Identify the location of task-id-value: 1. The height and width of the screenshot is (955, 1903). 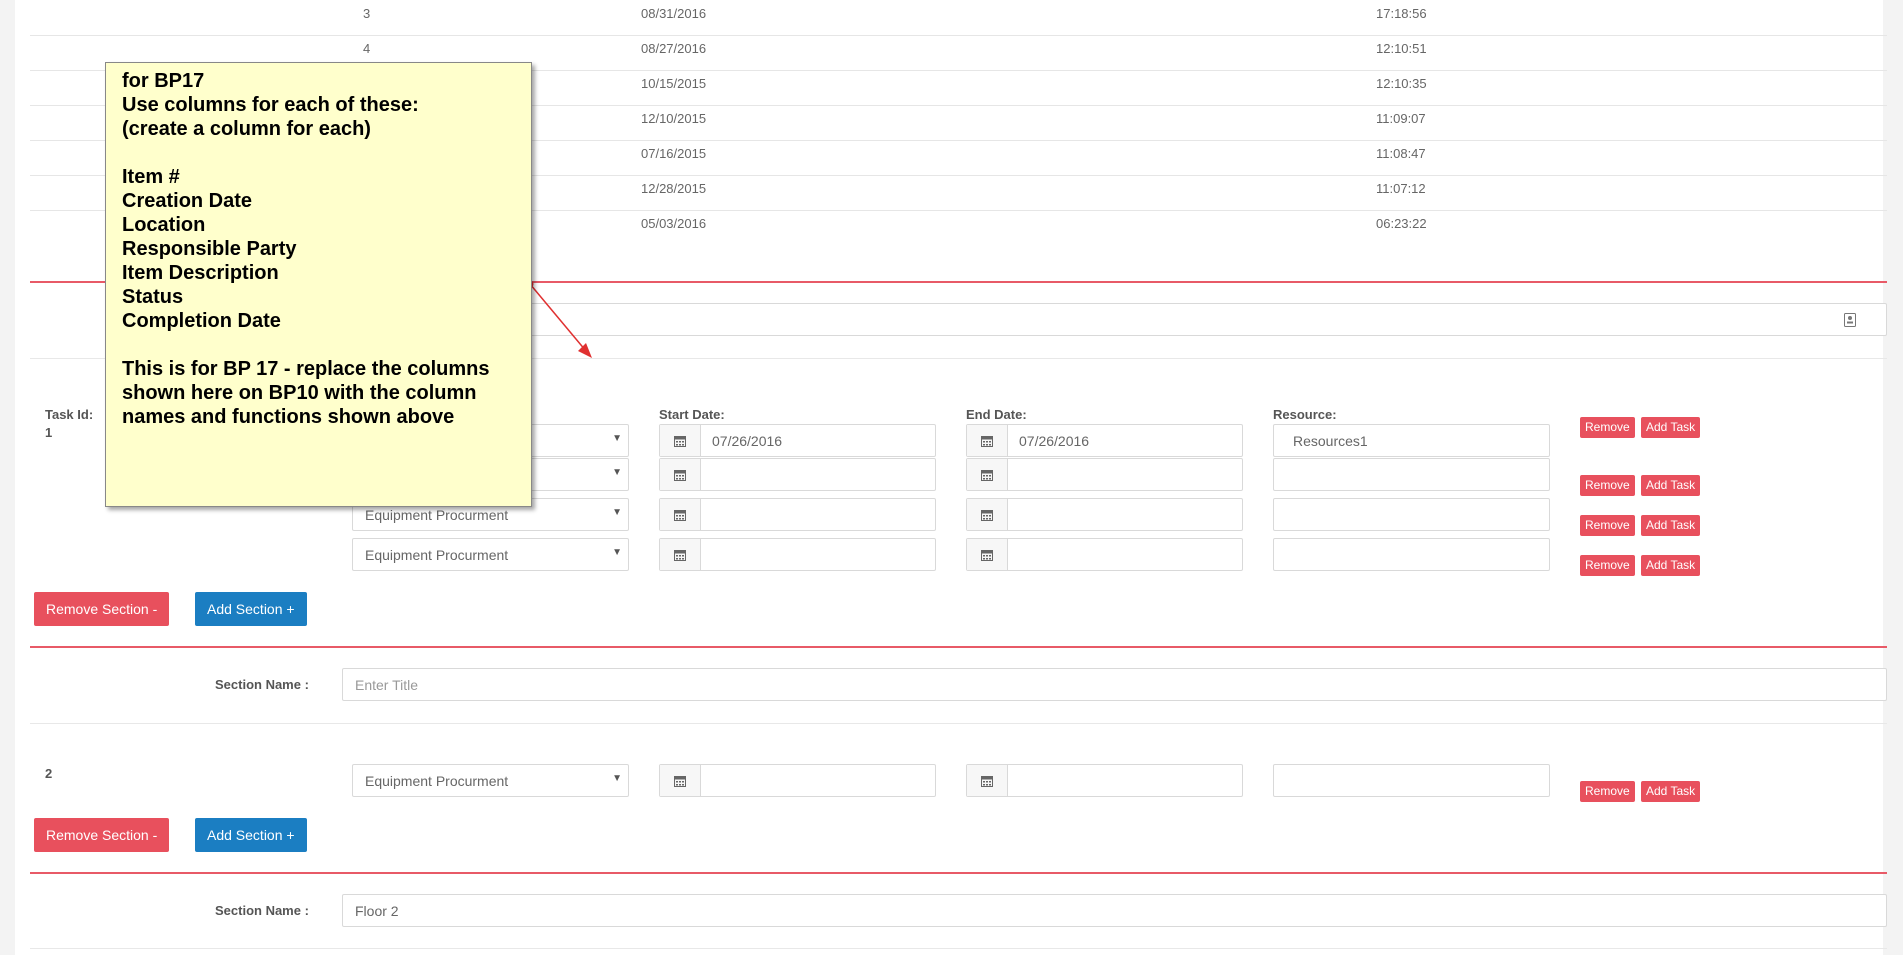
(49, 432).